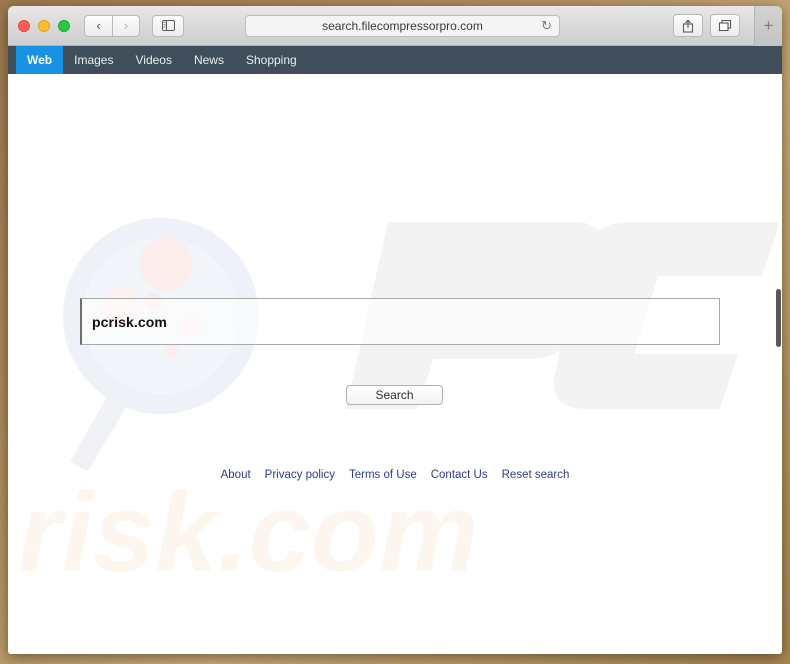 The image size is (790, 664). I want to click on search-button: Search, so click(394, 395).